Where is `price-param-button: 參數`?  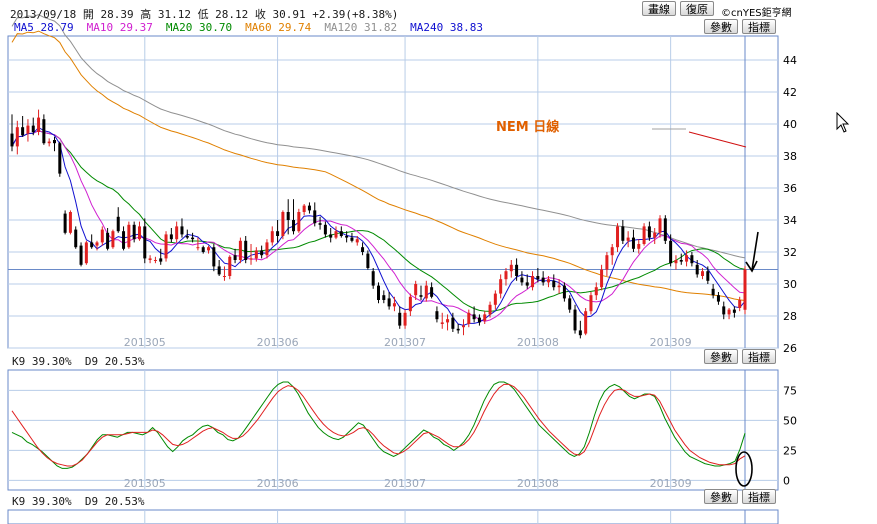
price-param-button: 參數 is located at coordinates (721, 26).